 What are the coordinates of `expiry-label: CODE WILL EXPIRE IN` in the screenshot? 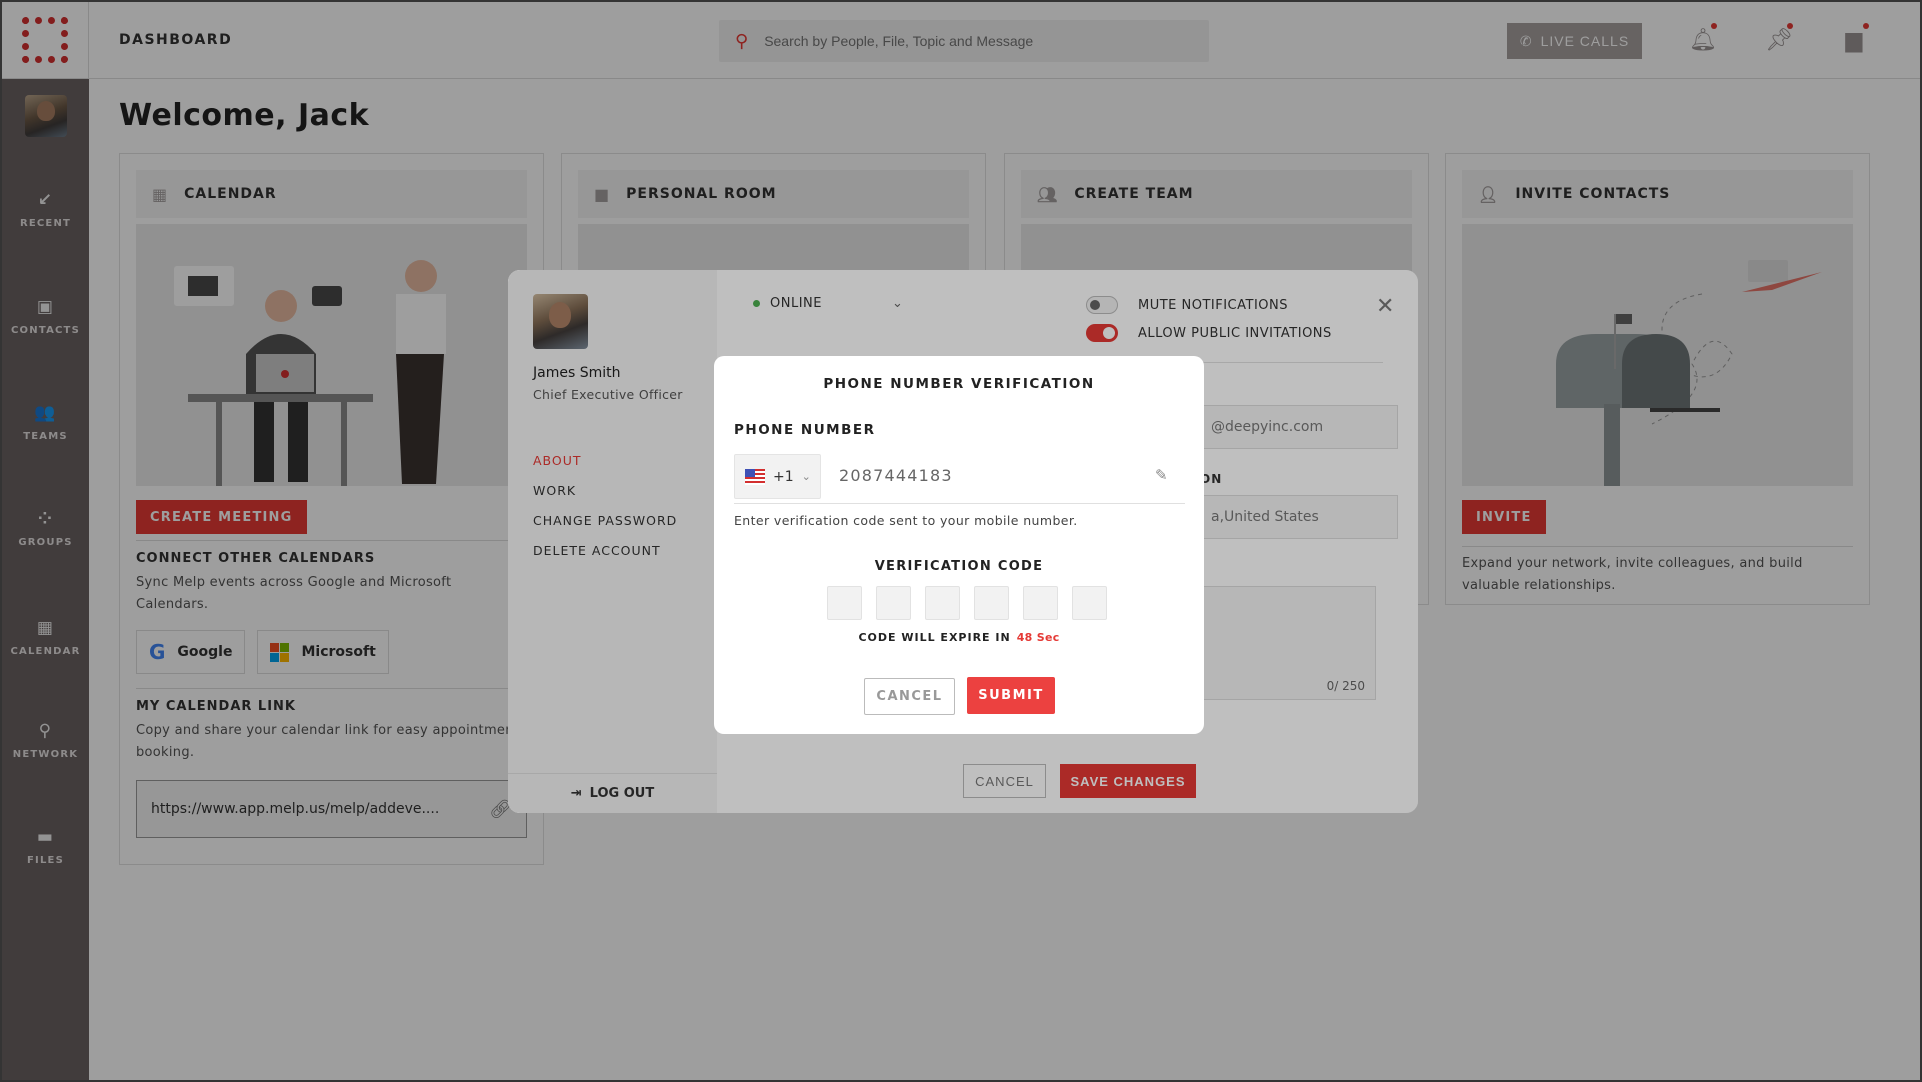 It's located at (934, 637).